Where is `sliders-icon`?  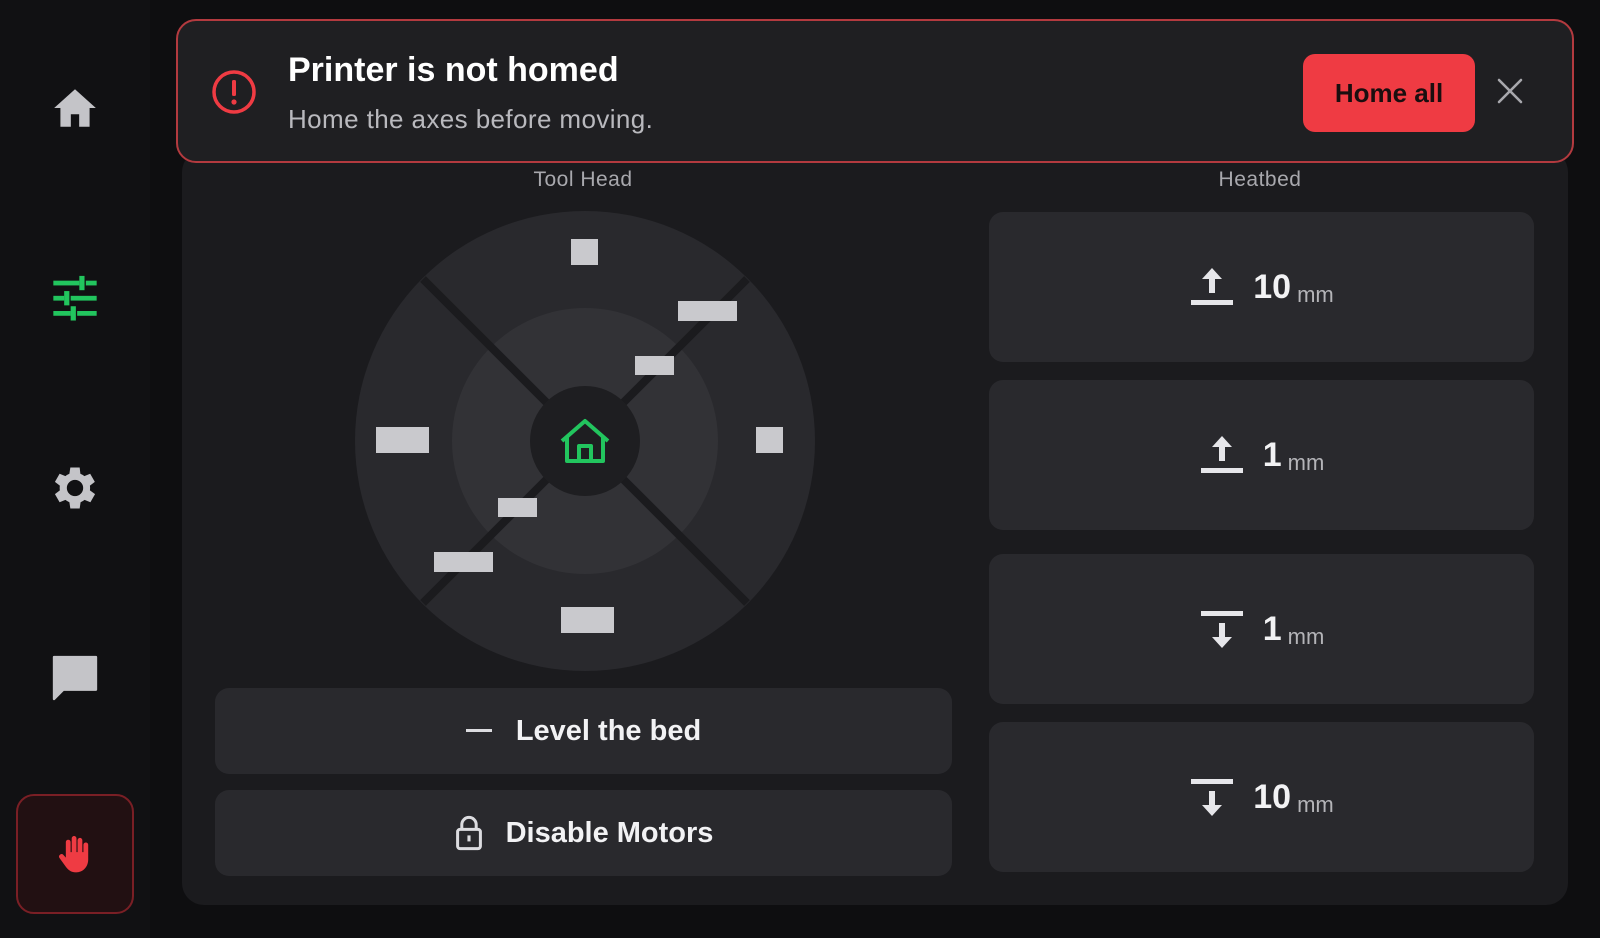
sliders-icon is located at coordinates (75, 298).